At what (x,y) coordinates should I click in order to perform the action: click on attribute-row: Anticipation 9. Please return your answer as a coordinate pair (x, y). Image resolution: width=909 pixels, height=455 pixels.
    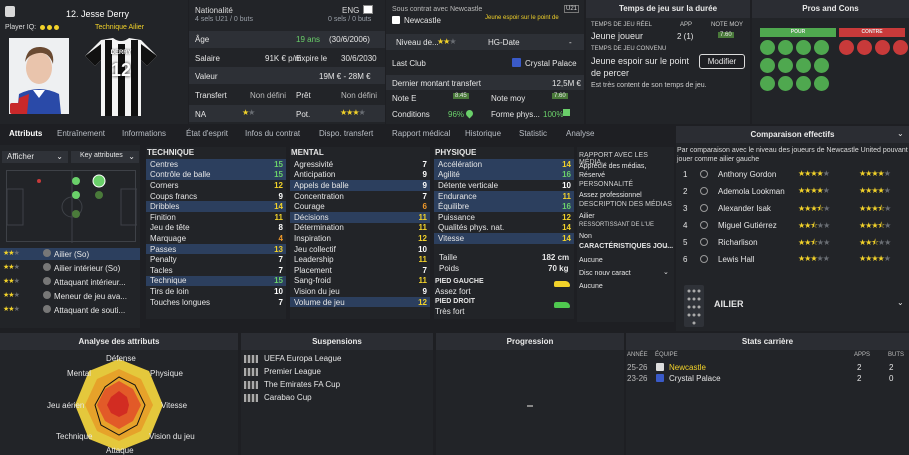
    Looking at the image, I should click on (360, 175).